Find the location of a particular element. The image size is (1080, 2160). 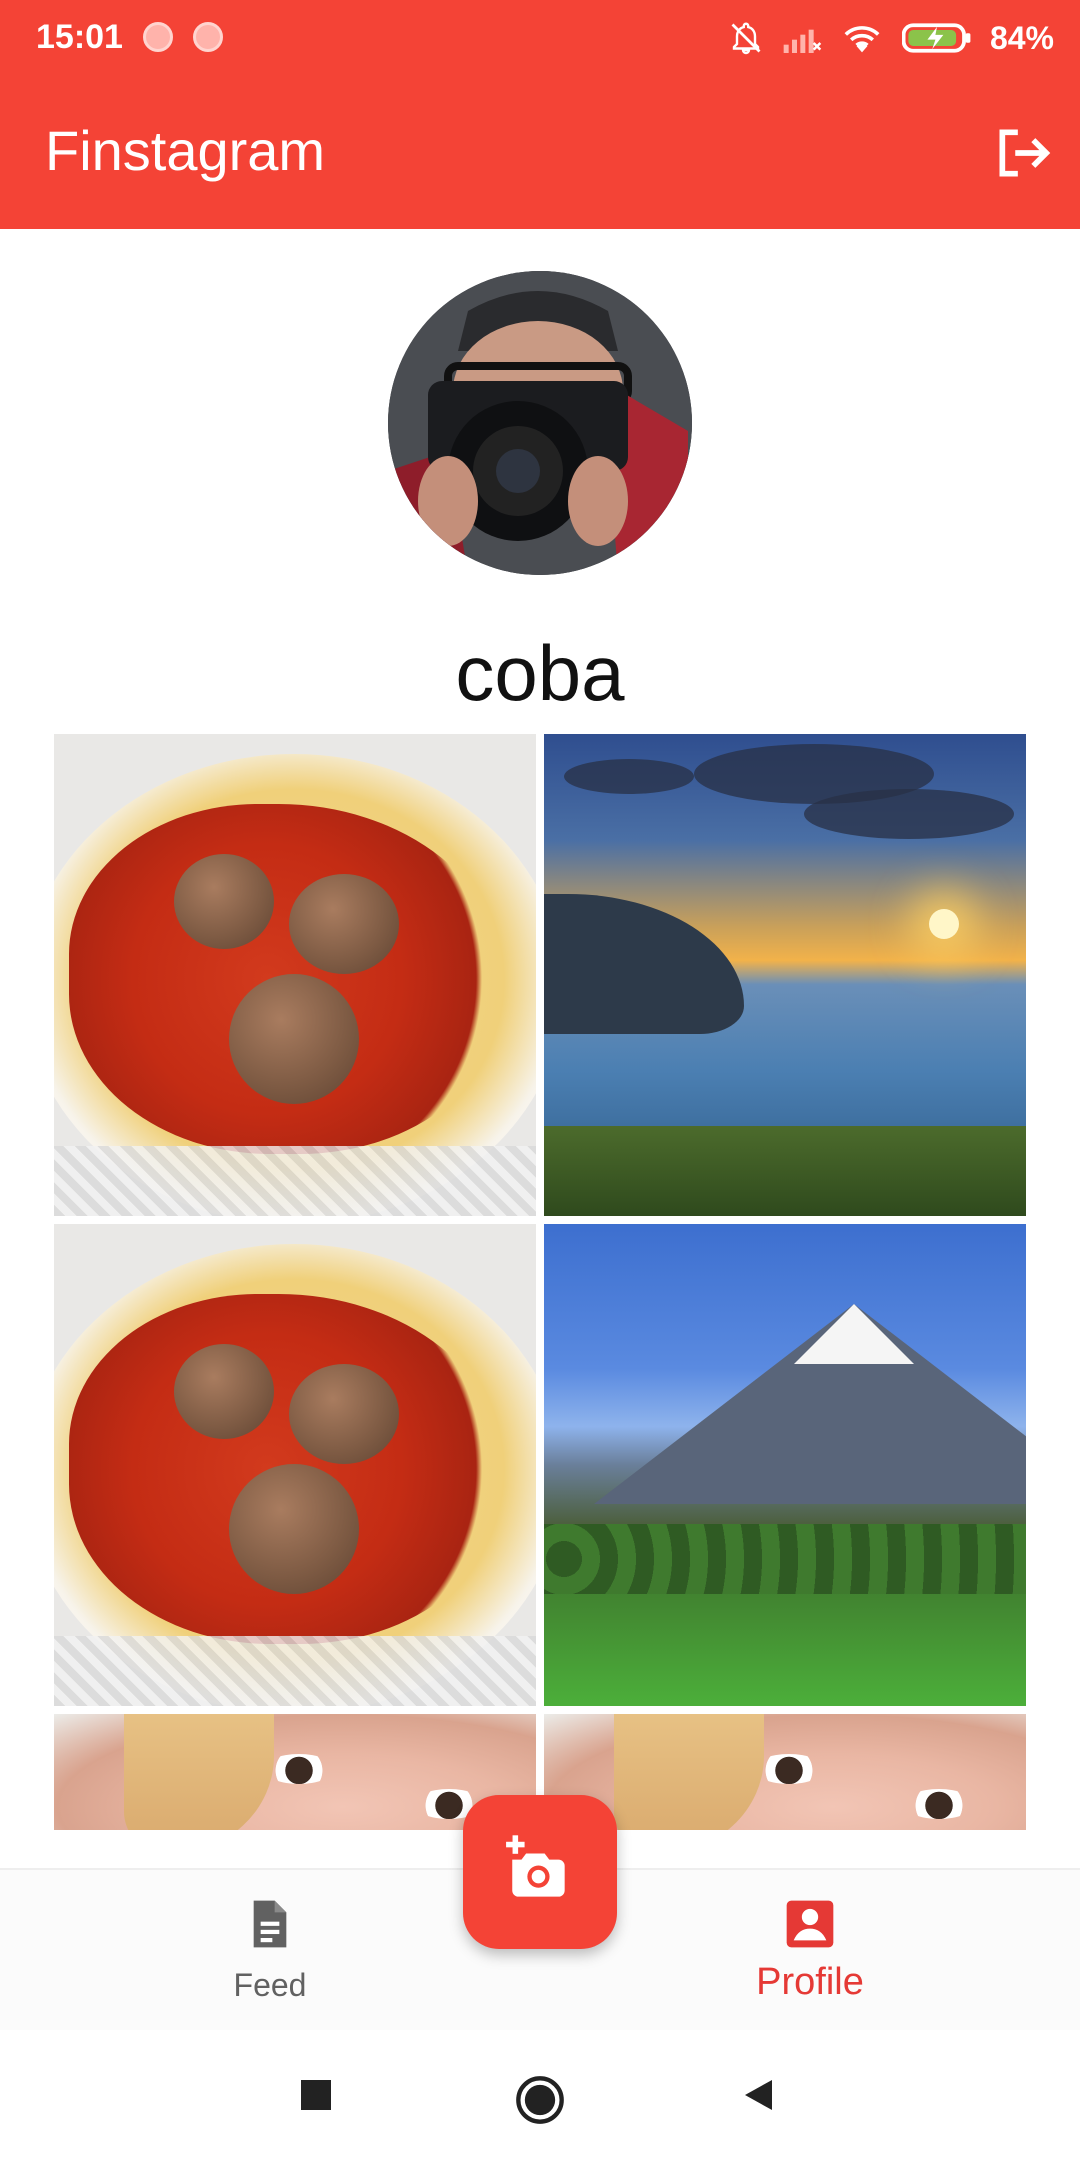

status-time: 15:01 is located at coordinates (79, 37).